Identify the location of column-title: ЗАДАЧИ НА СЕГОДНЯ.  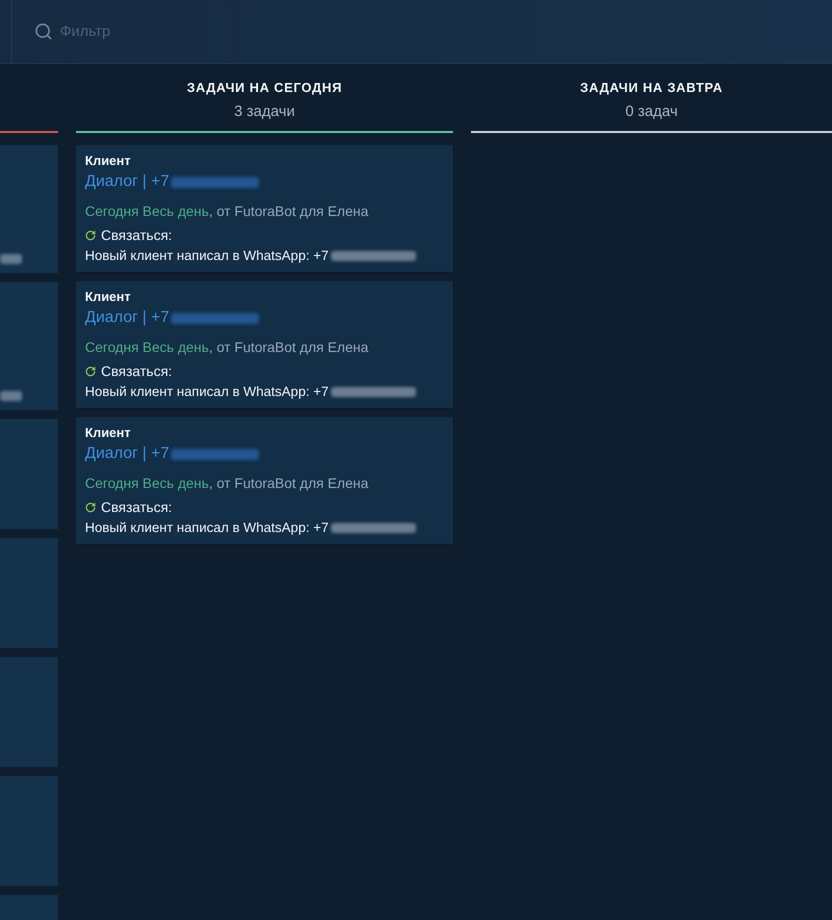
(264, 88).